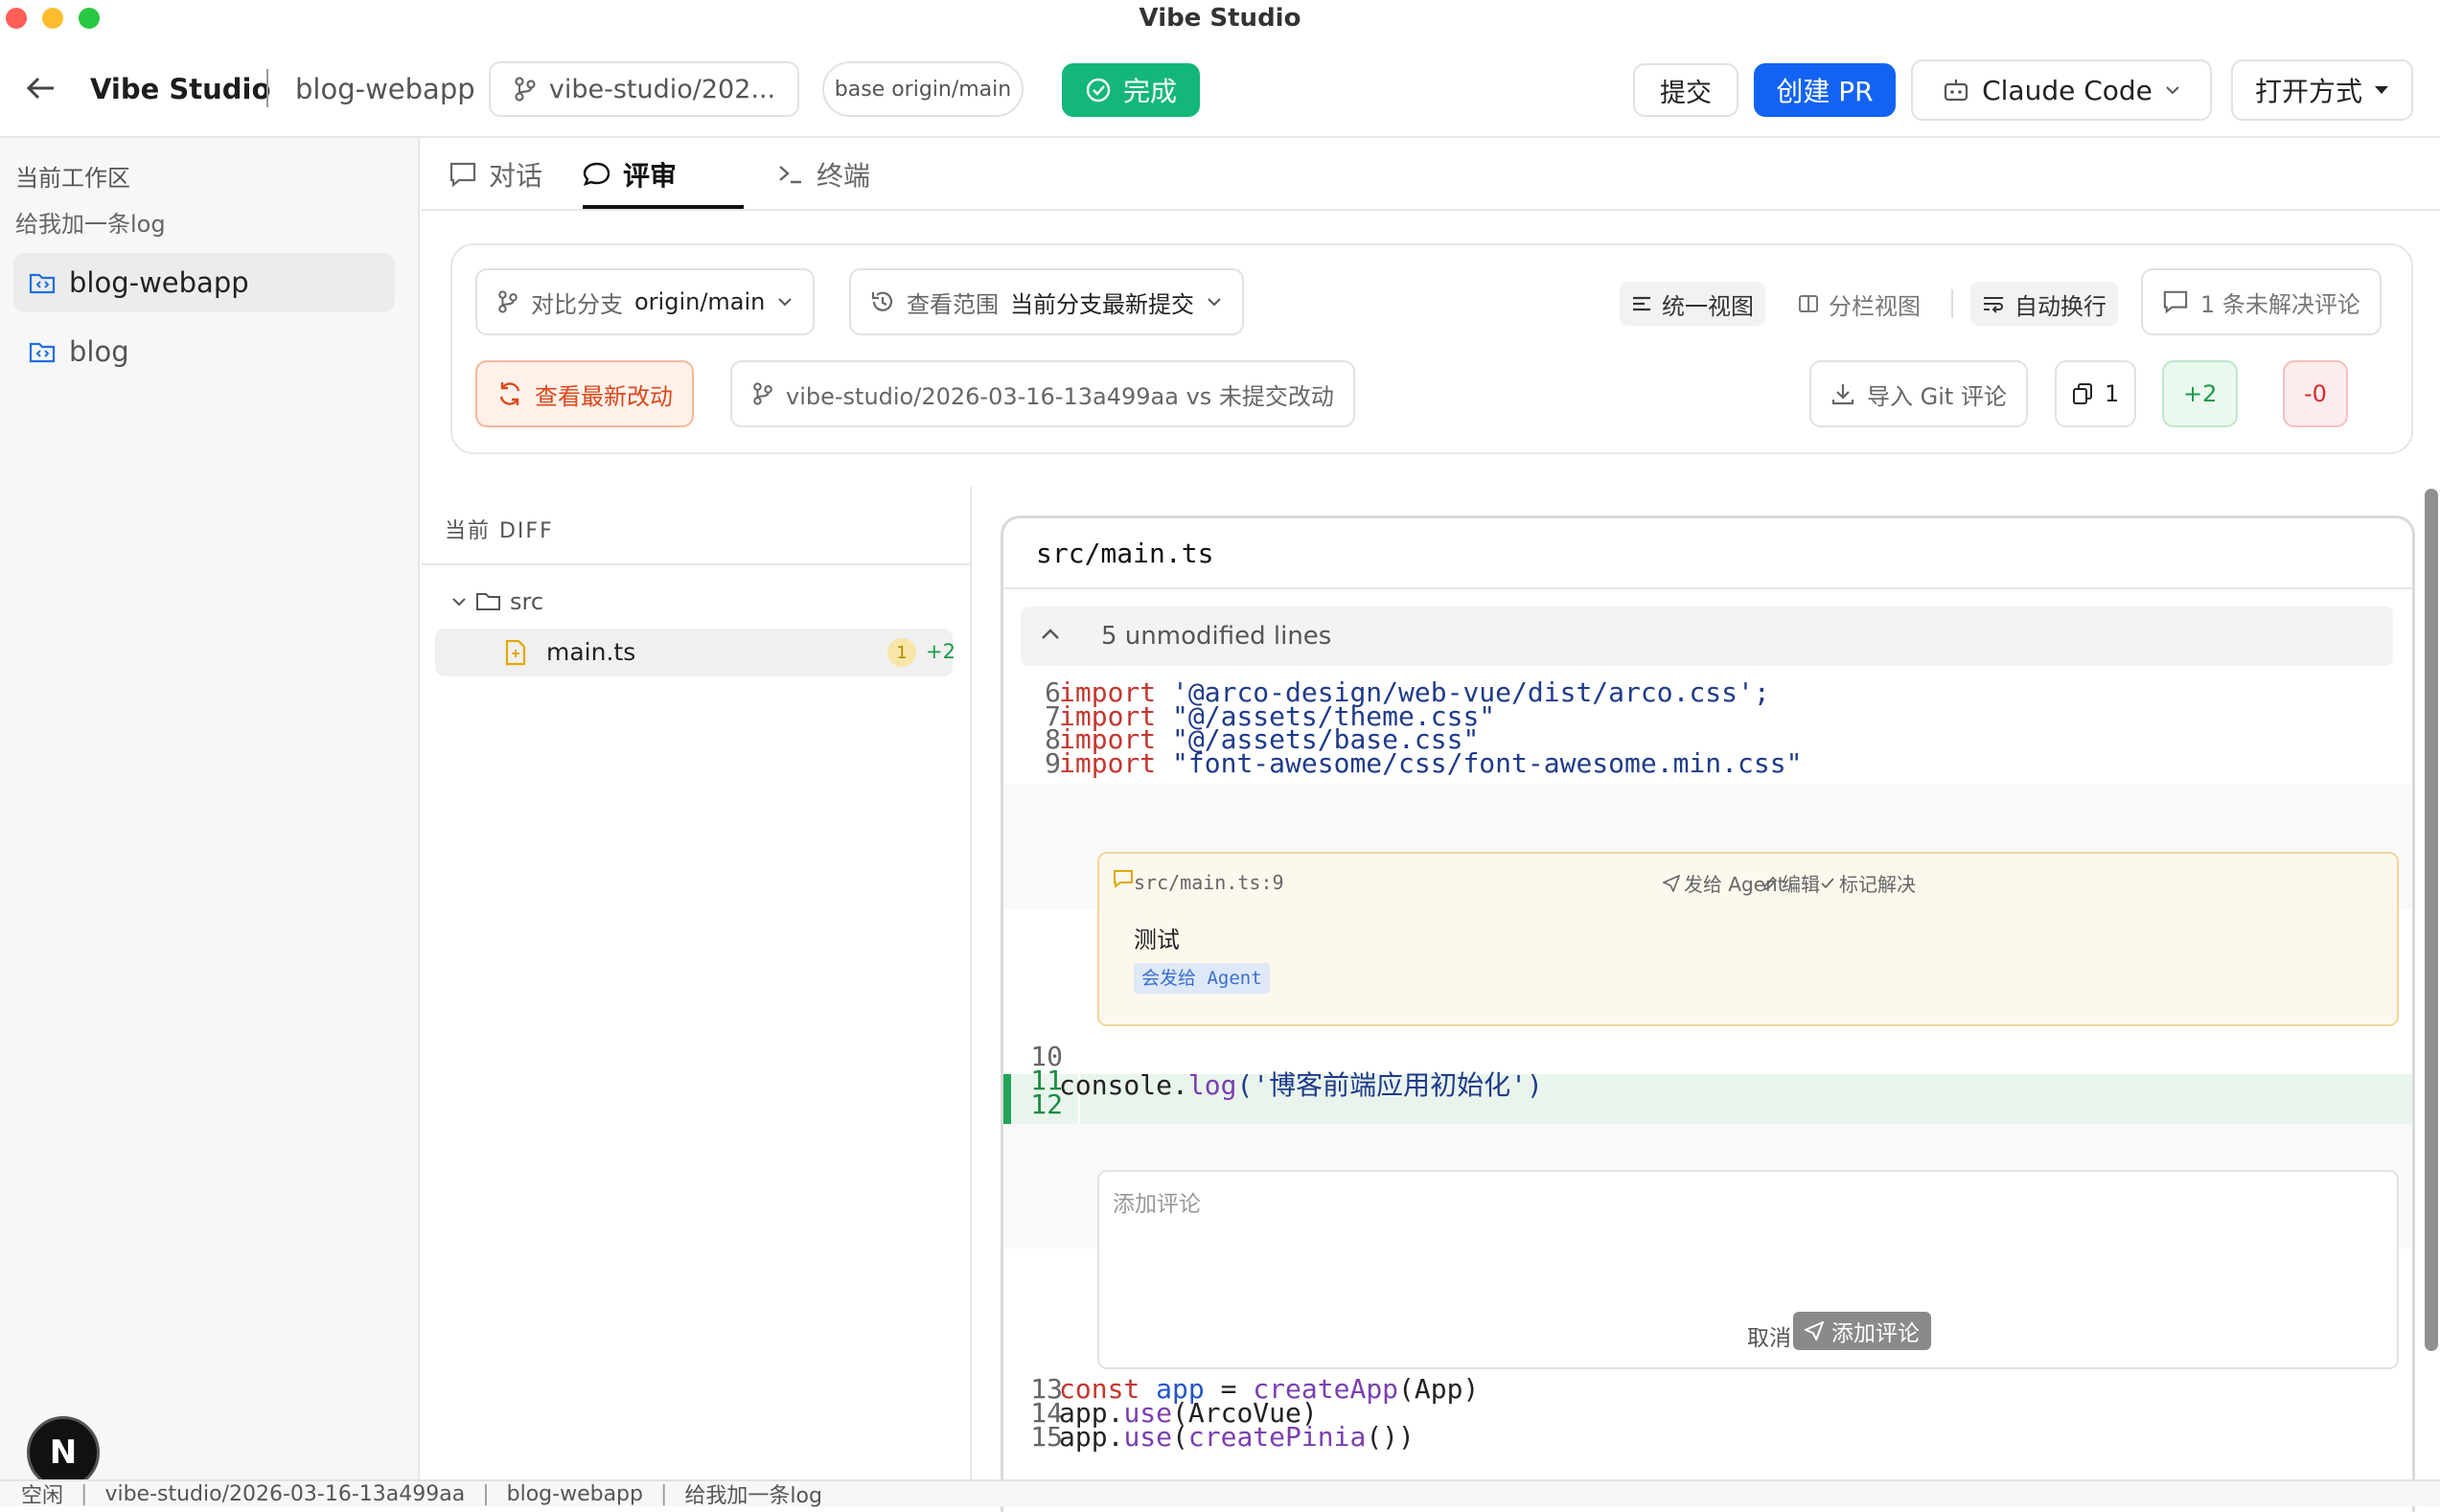  Describe the element at coordinates (1216, 637) in the screenshot. I see `collapsed-lines-label: 5 unmodified lines` at that location.